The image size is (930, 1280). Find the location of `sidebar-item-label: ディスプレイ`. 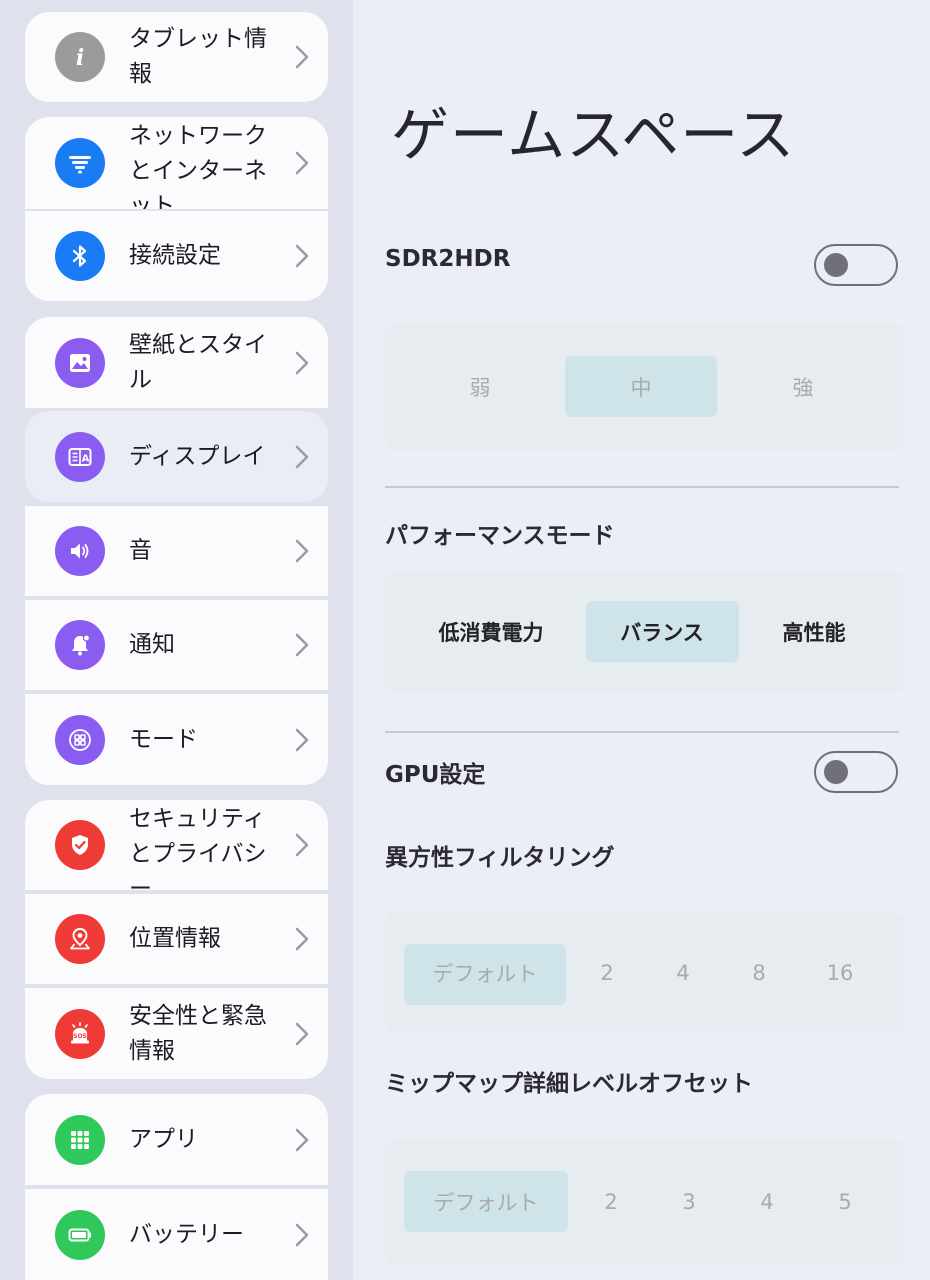

sidebar-item-label: ディスプレイ is located at coordinates (197, 456).